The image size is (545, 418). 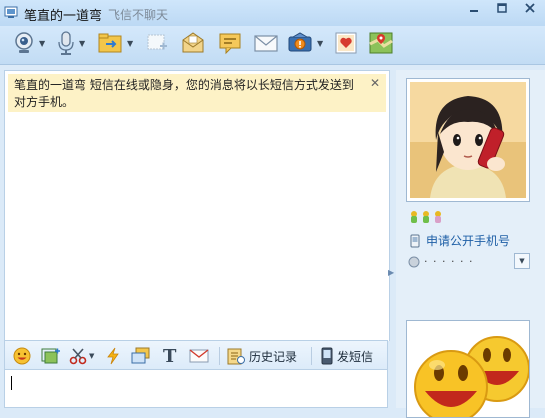 I want to click on vip-badge-icon, so click(x=426, y=217).